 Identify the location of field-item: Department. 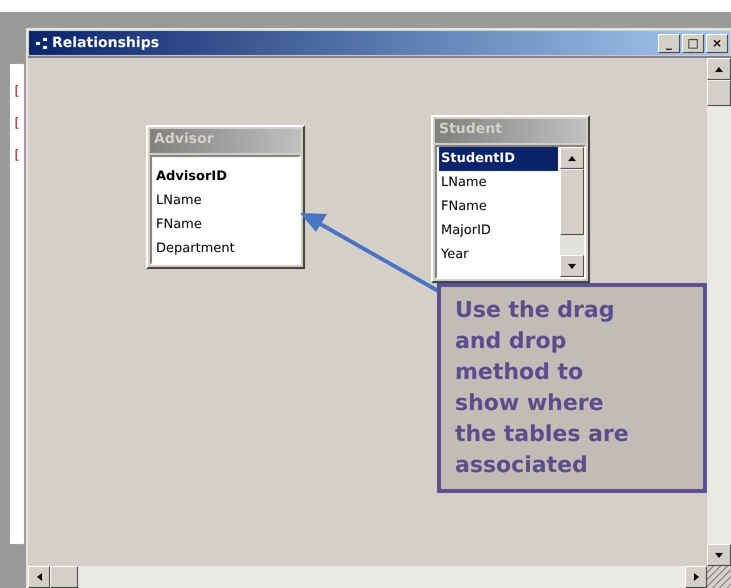
(225, 249).